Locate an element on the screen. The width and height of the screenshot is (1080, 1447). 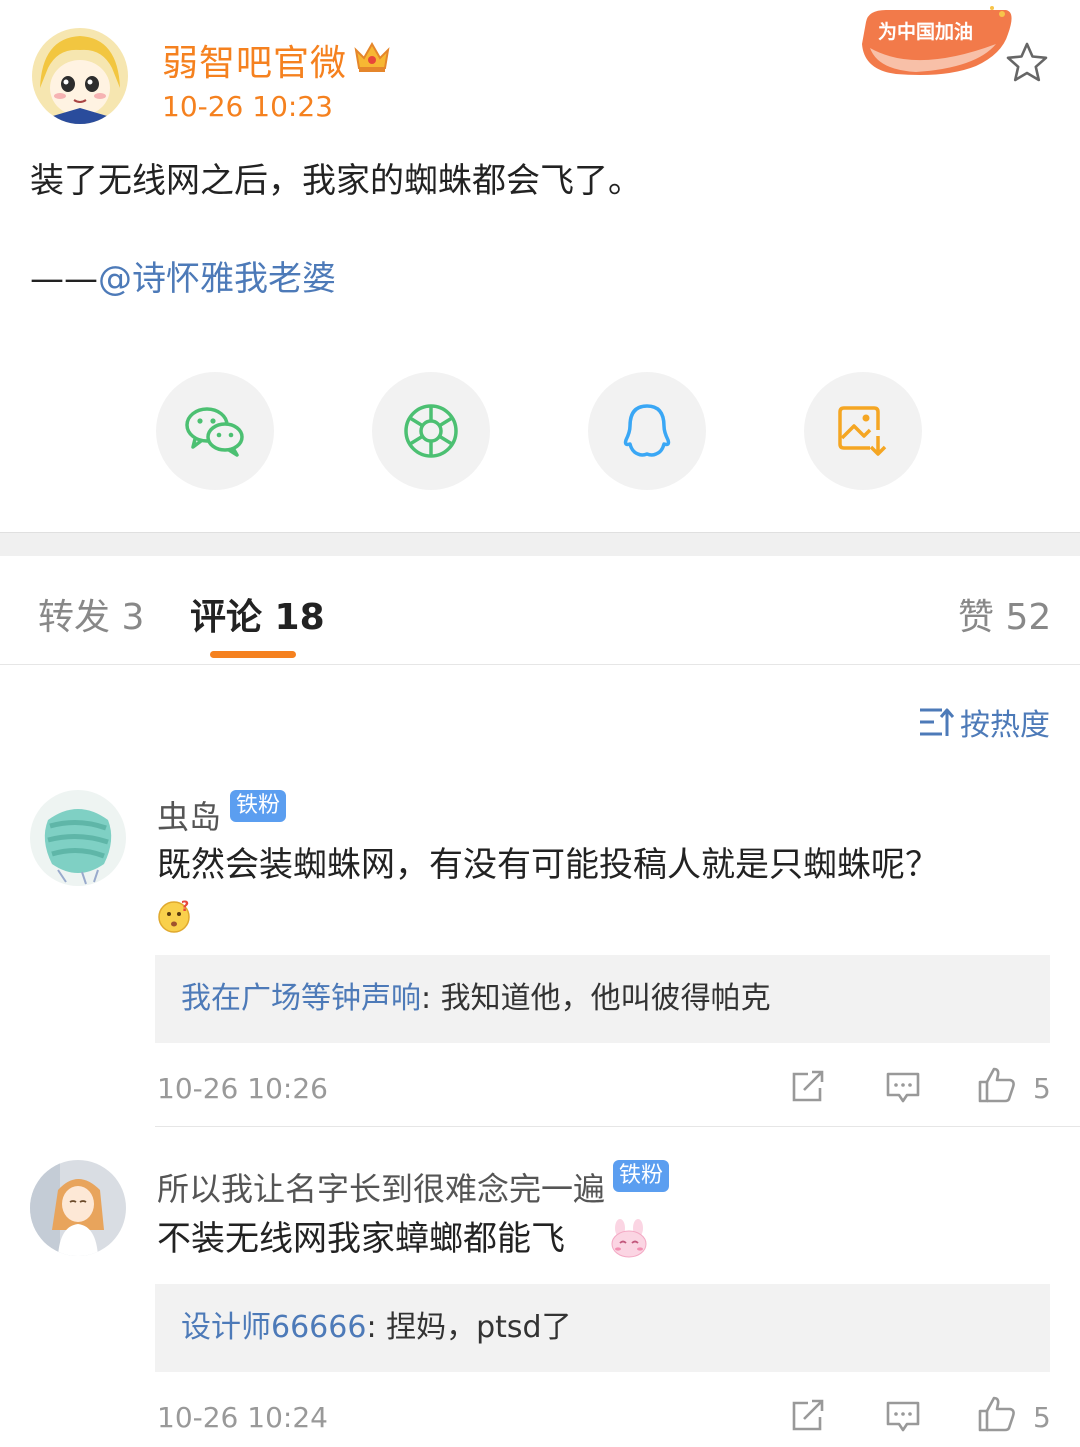
moments-icon is located at coordinates (431, 431).